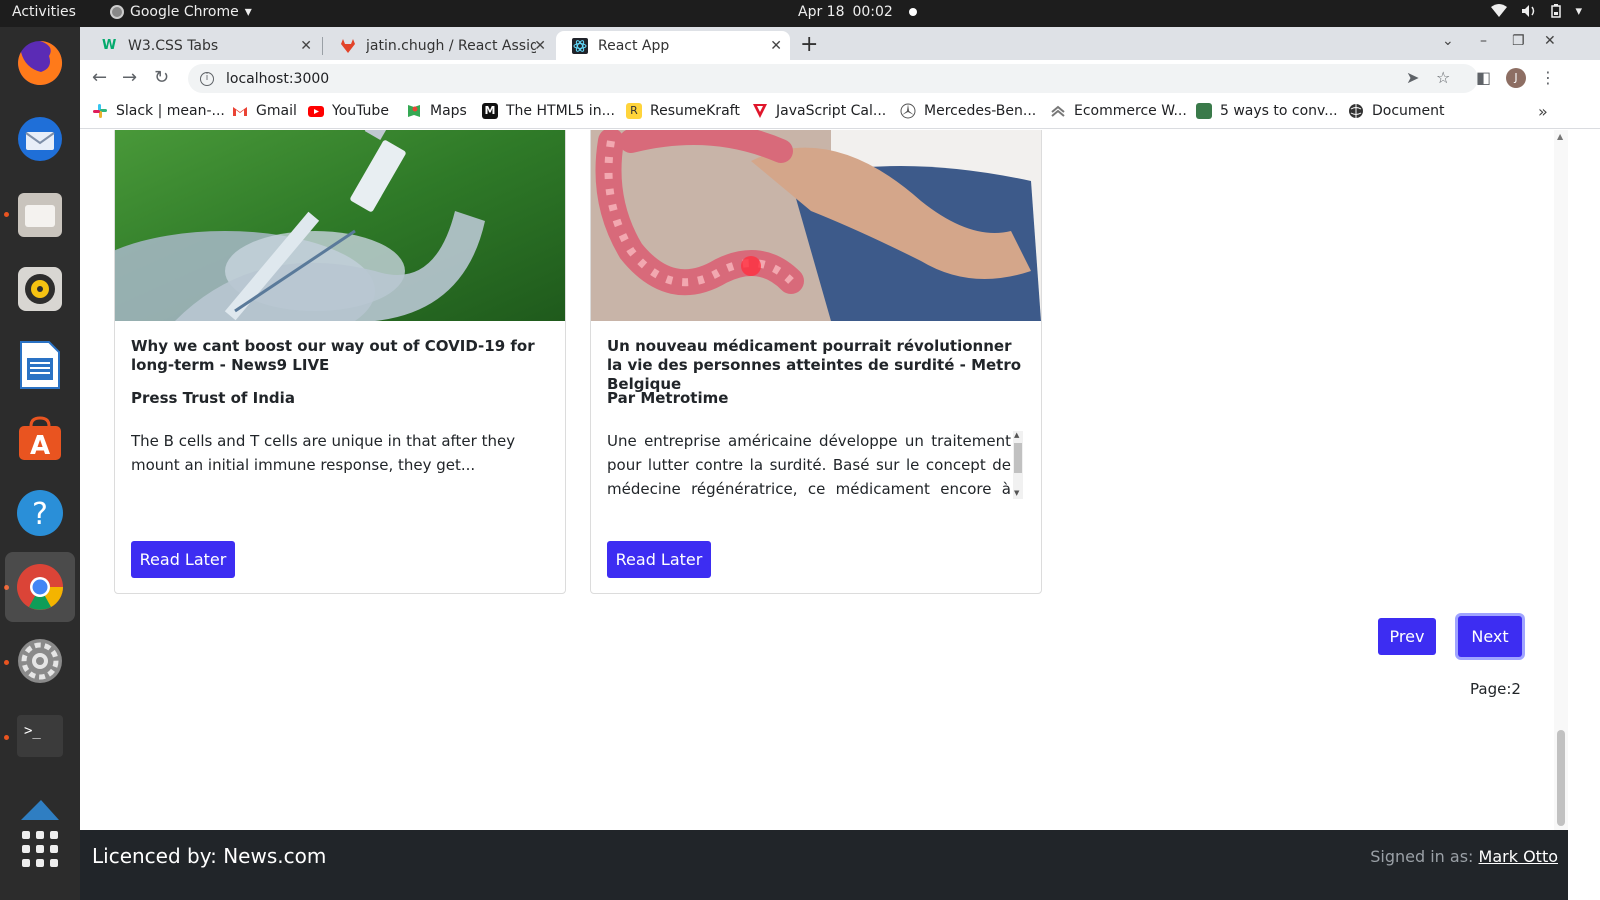 The height and width of the screenshot is (900, 1600). I want to click on chrome-icon, so click(40, 587).